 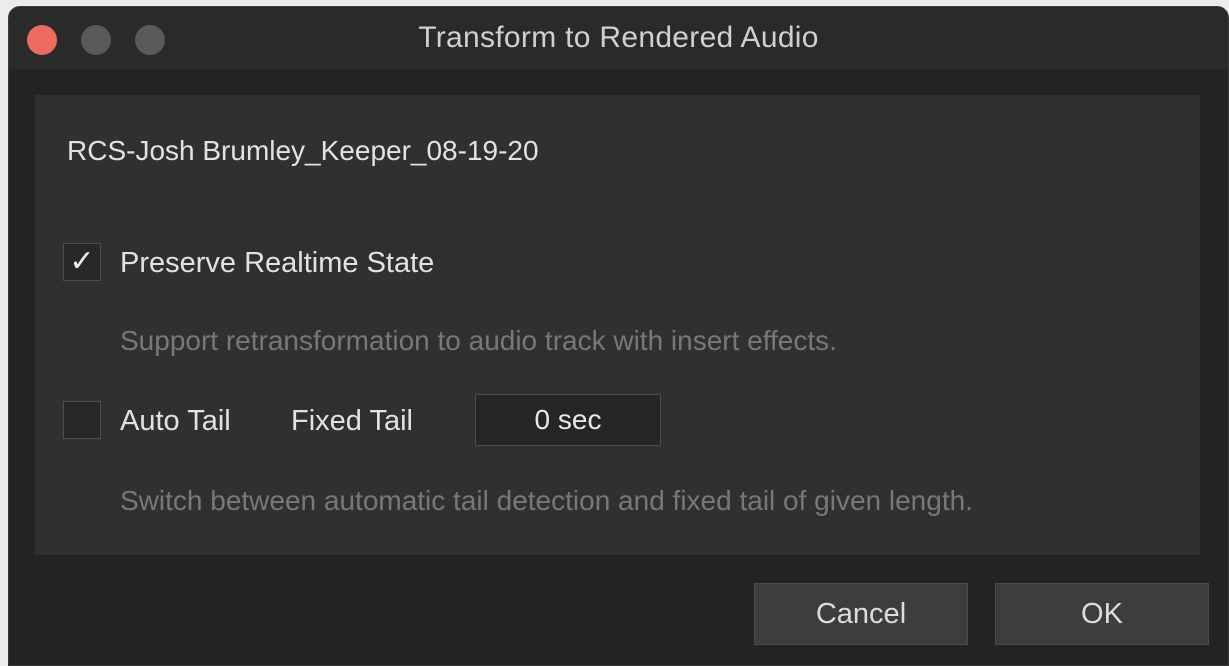 What do you see at coordinates (861, 614) in the screenshot?
I see `cancel-button: Cancel` at bounding box center [861, 614].